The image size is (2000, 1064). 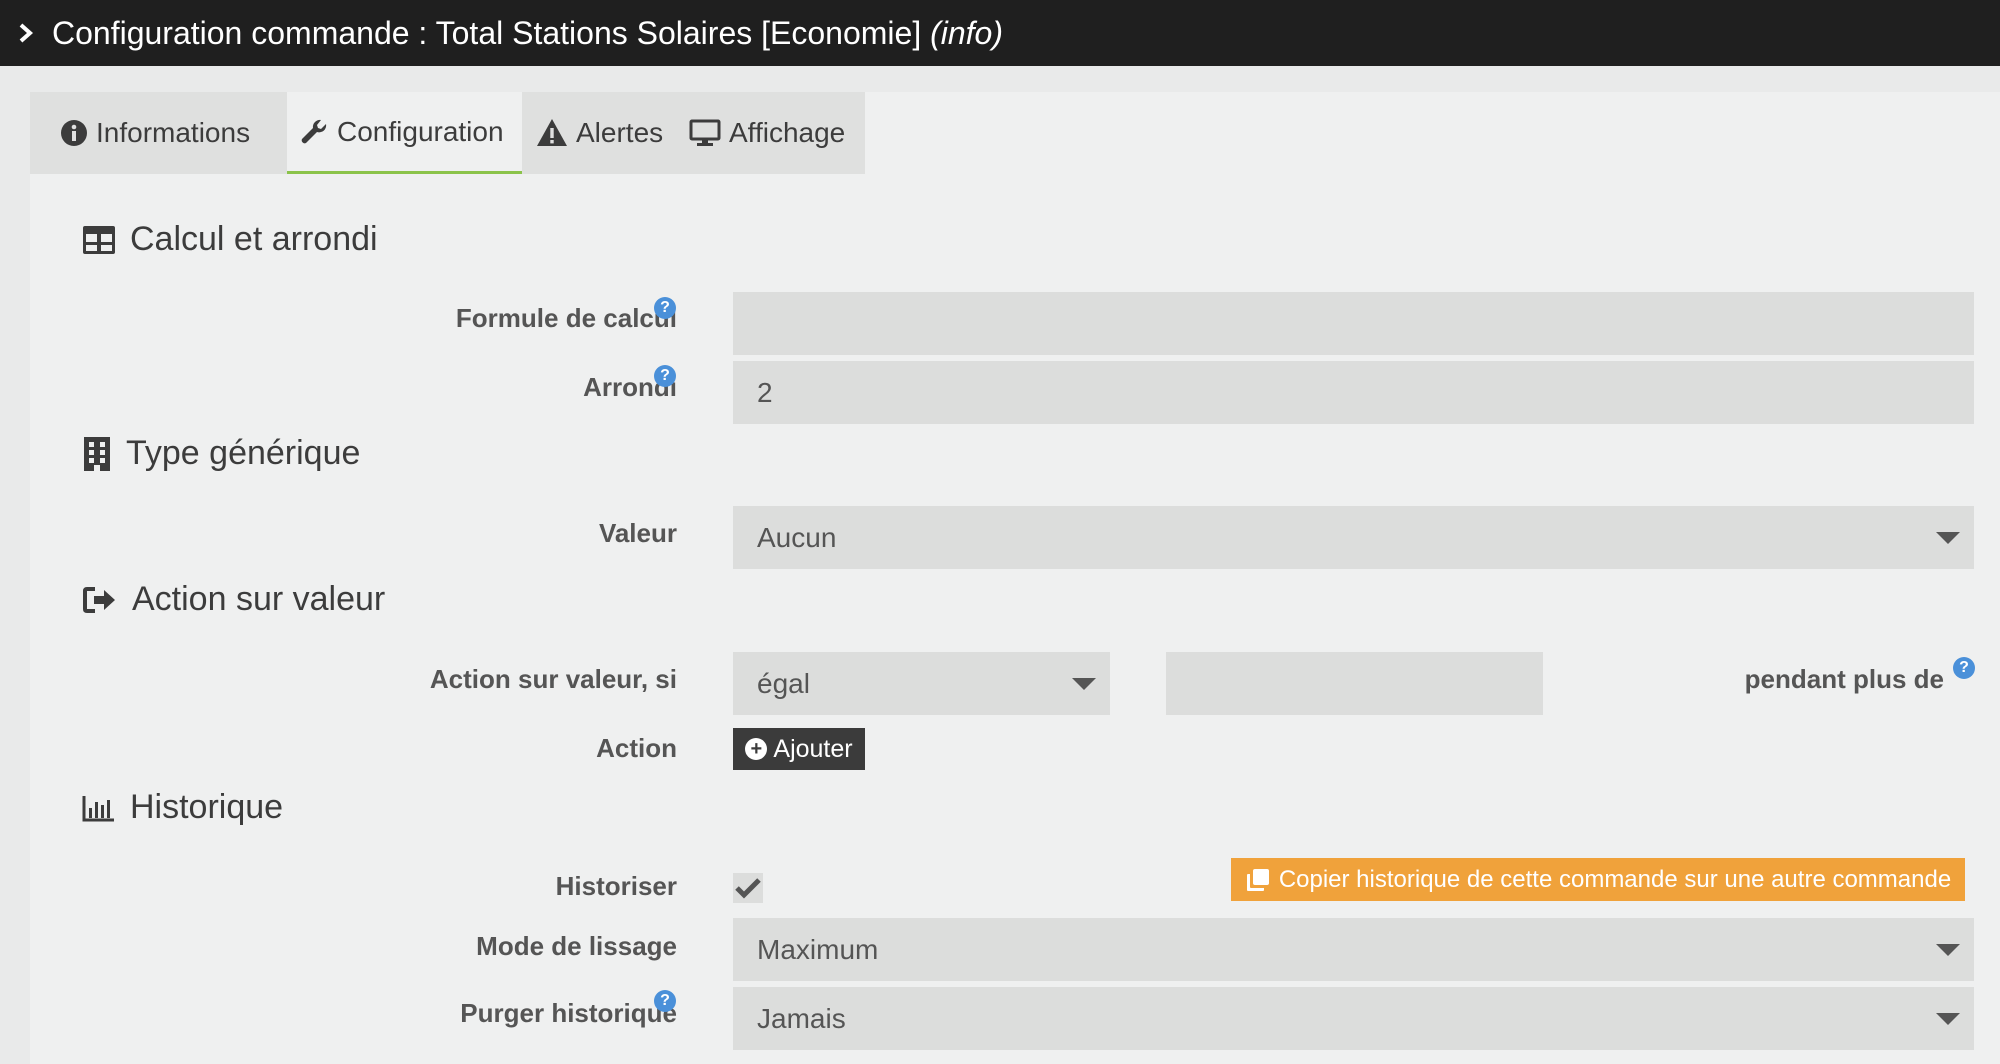 I want to click on tab-label: Informations, so click(x=173, y=132).